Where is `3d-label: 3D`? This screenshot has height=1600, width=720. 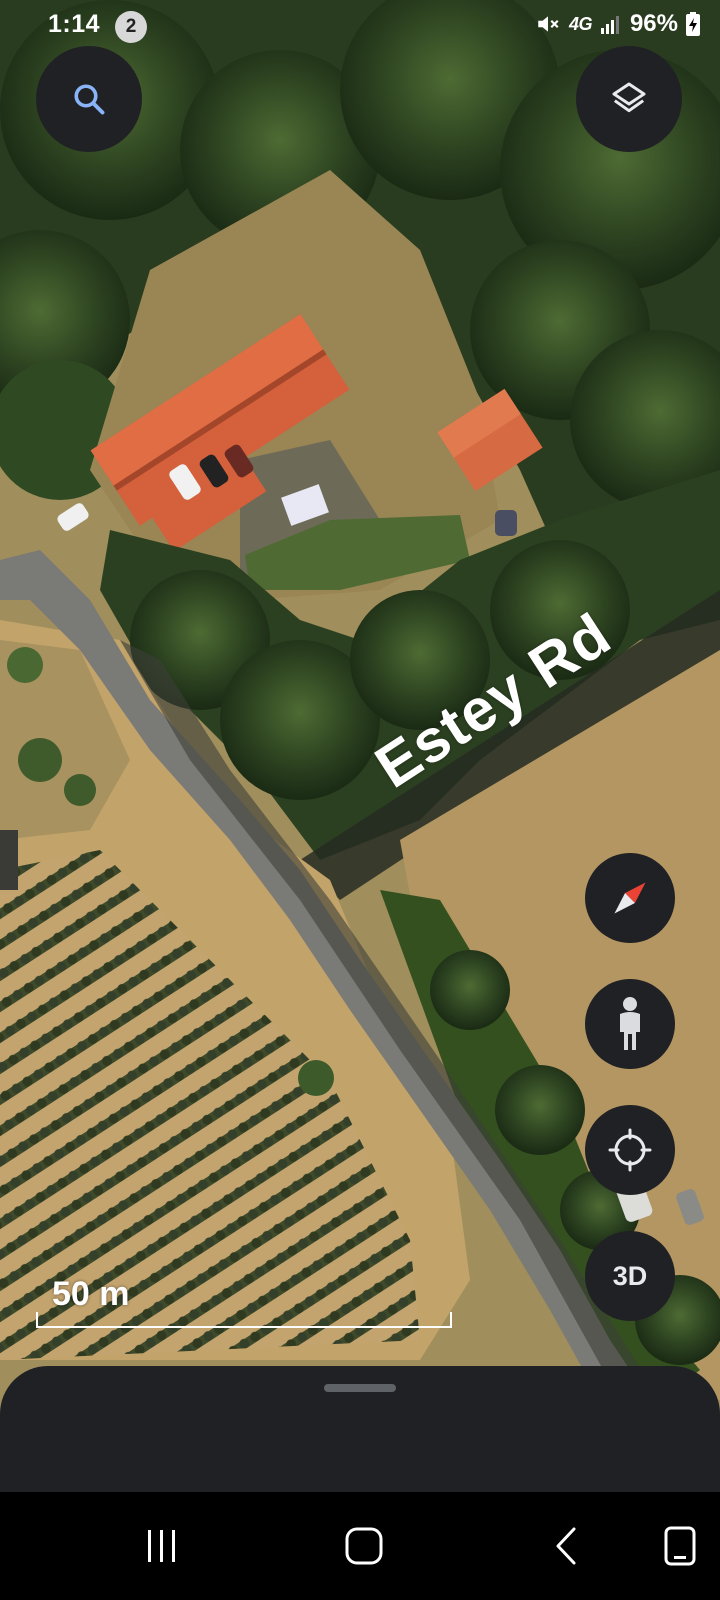
3d-label: 3D is located at coordinates (630, 1275).